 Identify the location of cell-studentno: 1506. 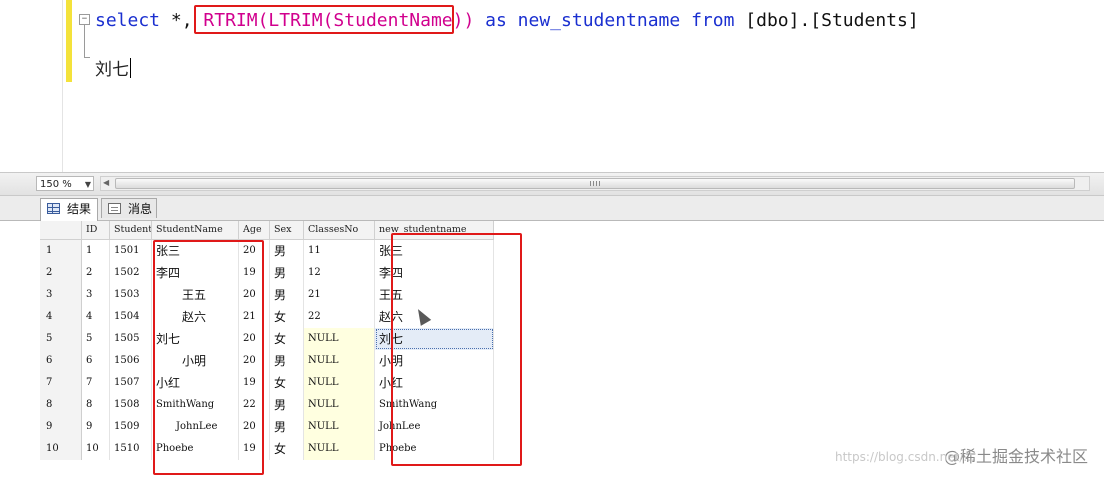
(131, 361).